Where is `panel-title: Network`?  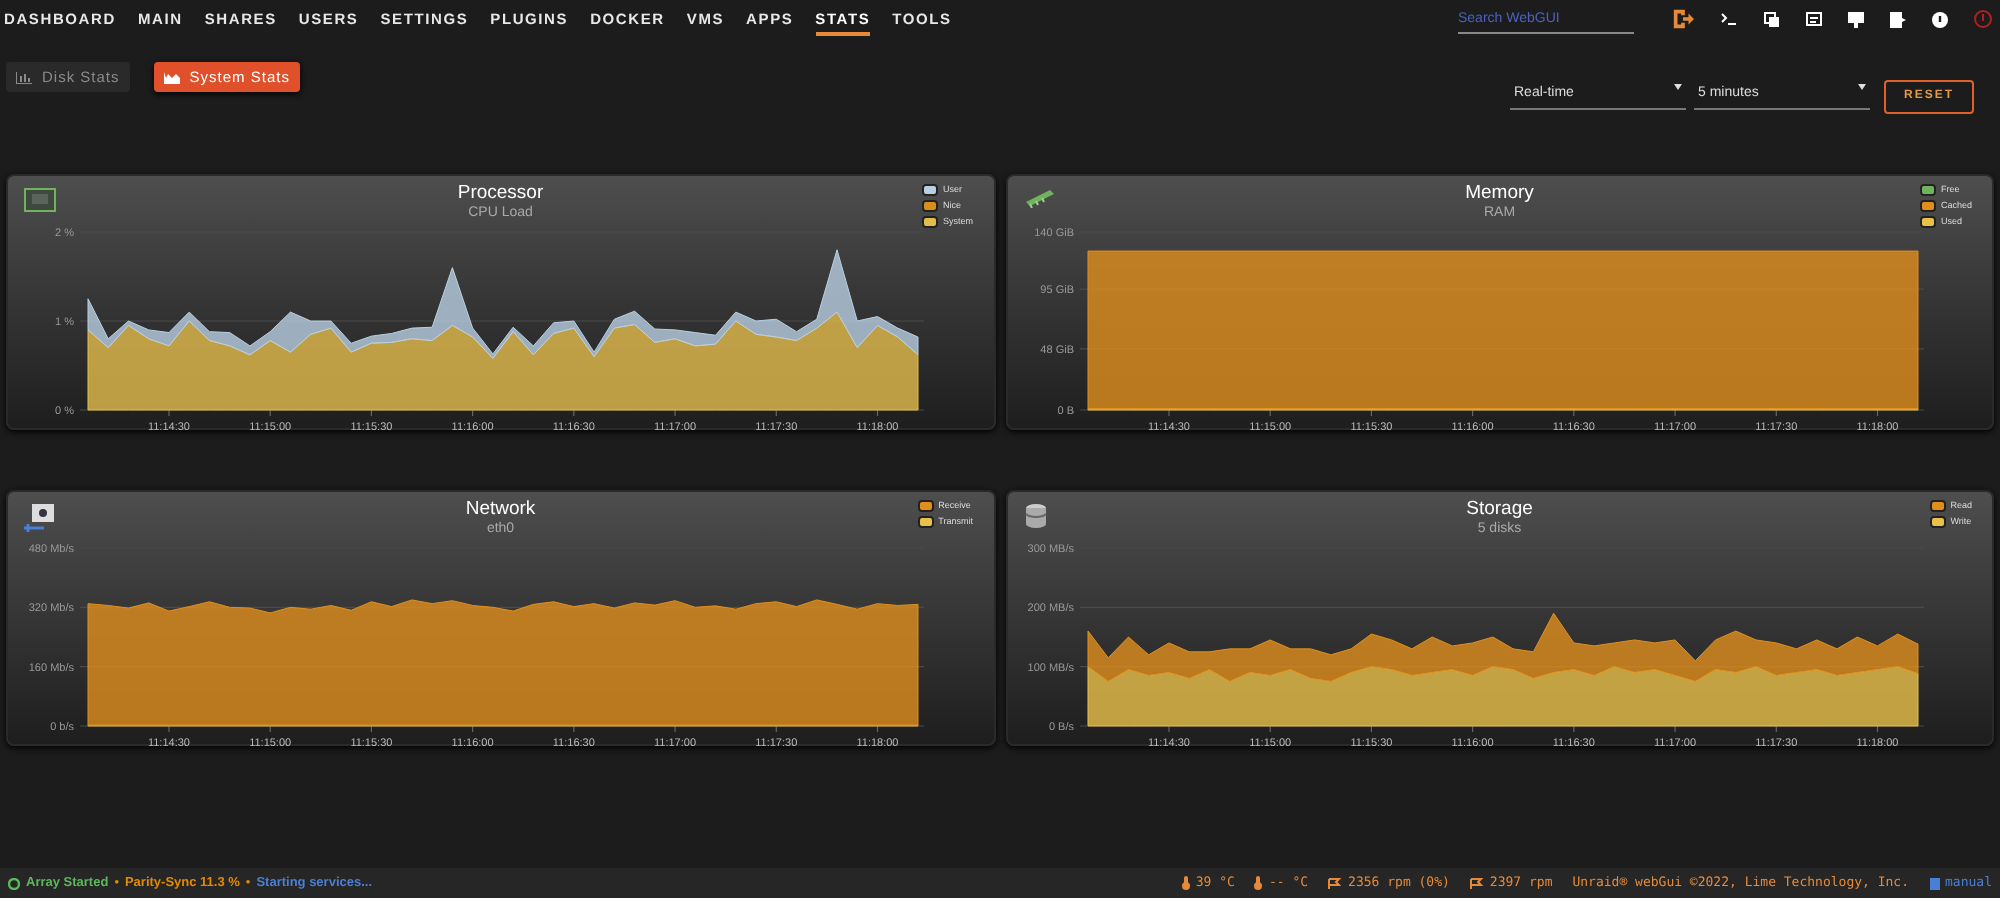
panel-title: Network is located at coordinates (500, 509).